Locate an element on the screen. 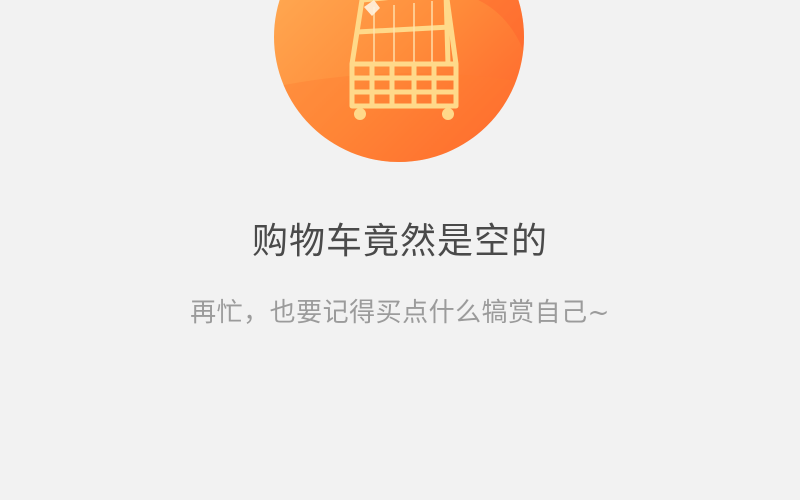 Image resolution: width=800 pixels, height=500 pixels. empty-cart-title: 购物车竟然是空的 is located at coordinates (399, 241).